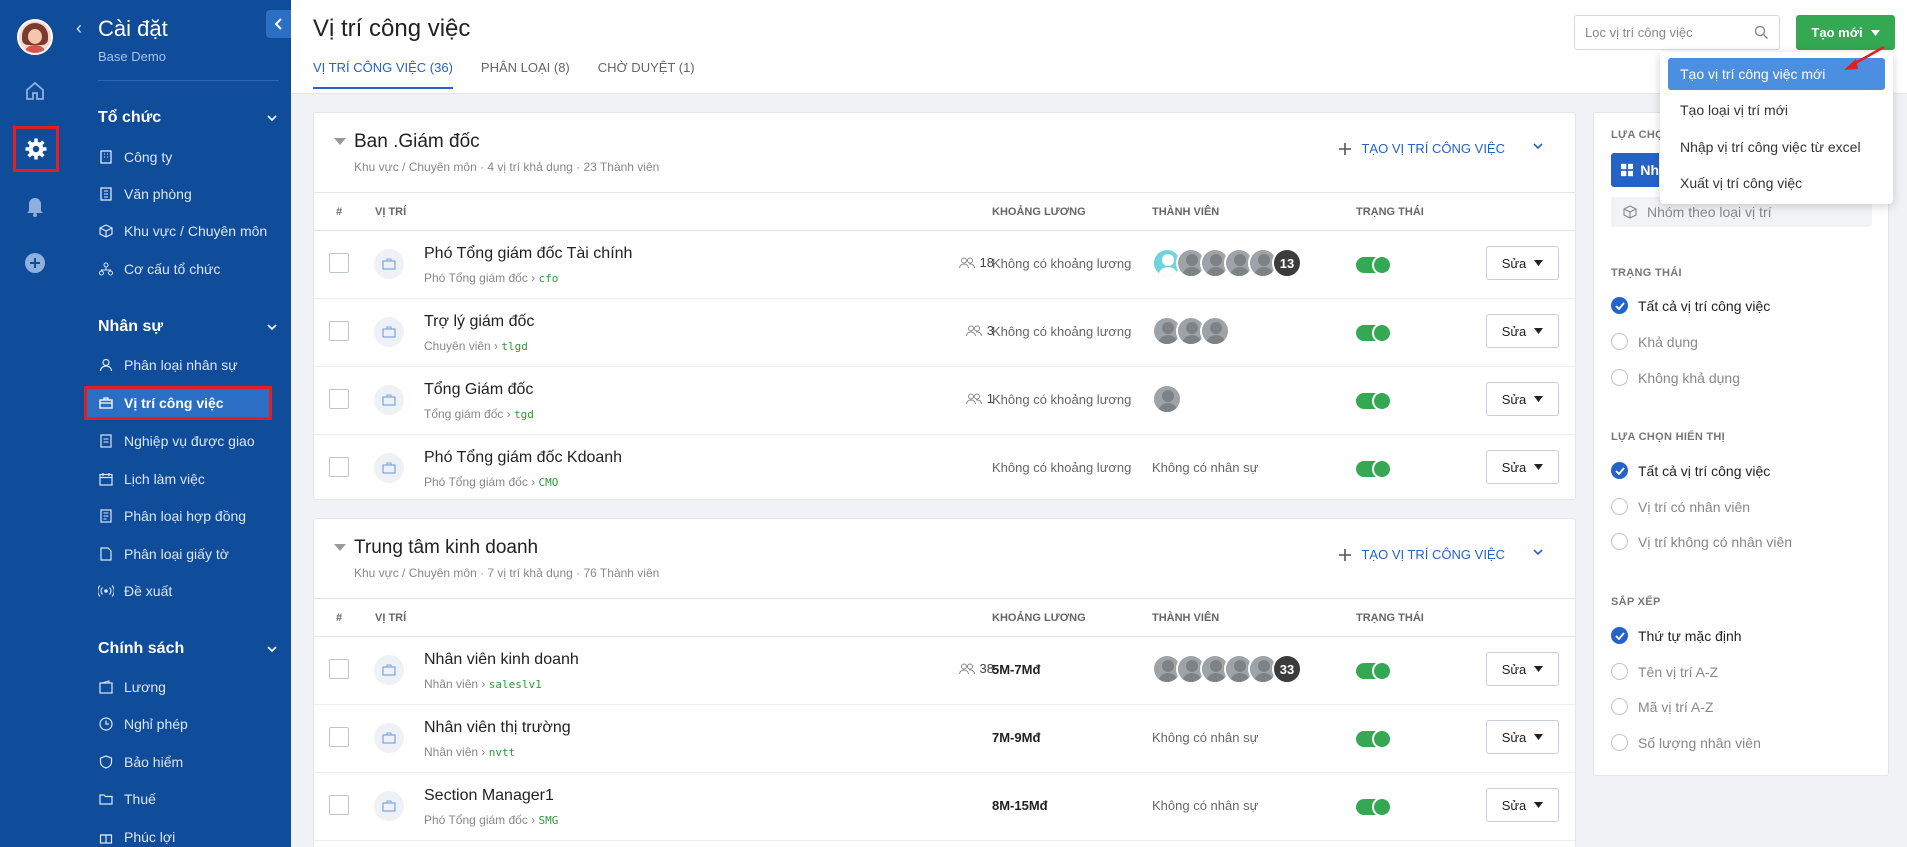 This screenshot has width=1907, height=847. What do you see at coordinates (1039, 618) in the screenshot?
I see `col-salary: KHOẢNG LƯƠNG` at bounding box center [1039, 618].